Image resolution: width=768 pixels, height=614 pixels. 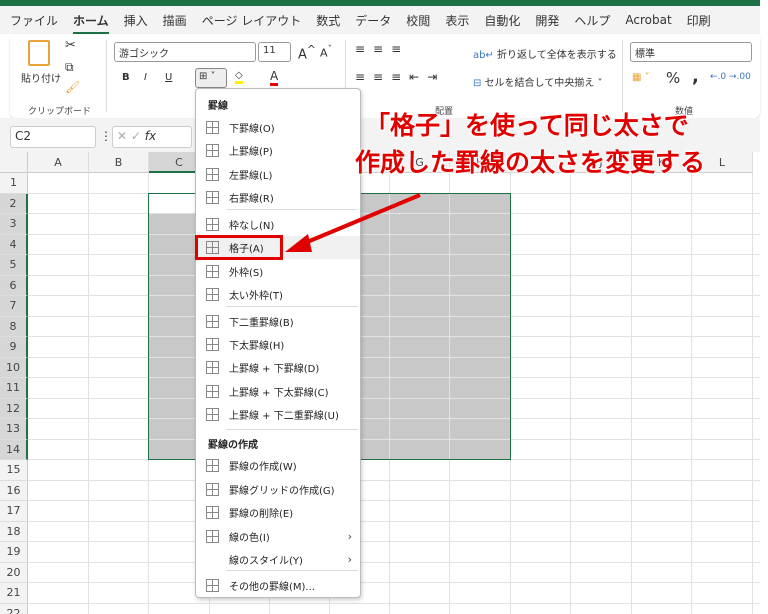 What do you see at coordinates (14, 265) in the screenshot?
I see `row-header-5: 5` at bounding box center [14, 265].